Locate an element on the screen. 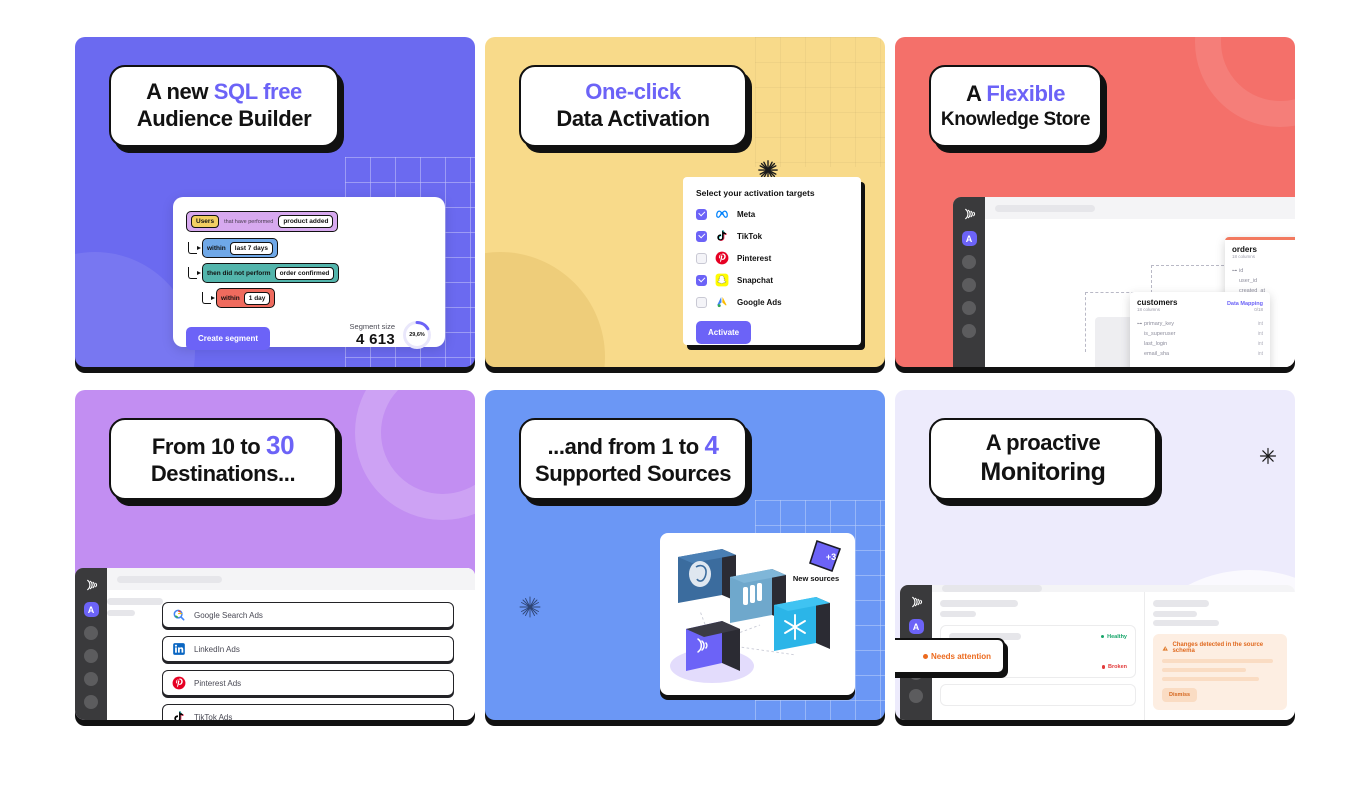 This screenshot has height=788, width=1370. checkbox-snapchat is located at coordinates (701, 280).